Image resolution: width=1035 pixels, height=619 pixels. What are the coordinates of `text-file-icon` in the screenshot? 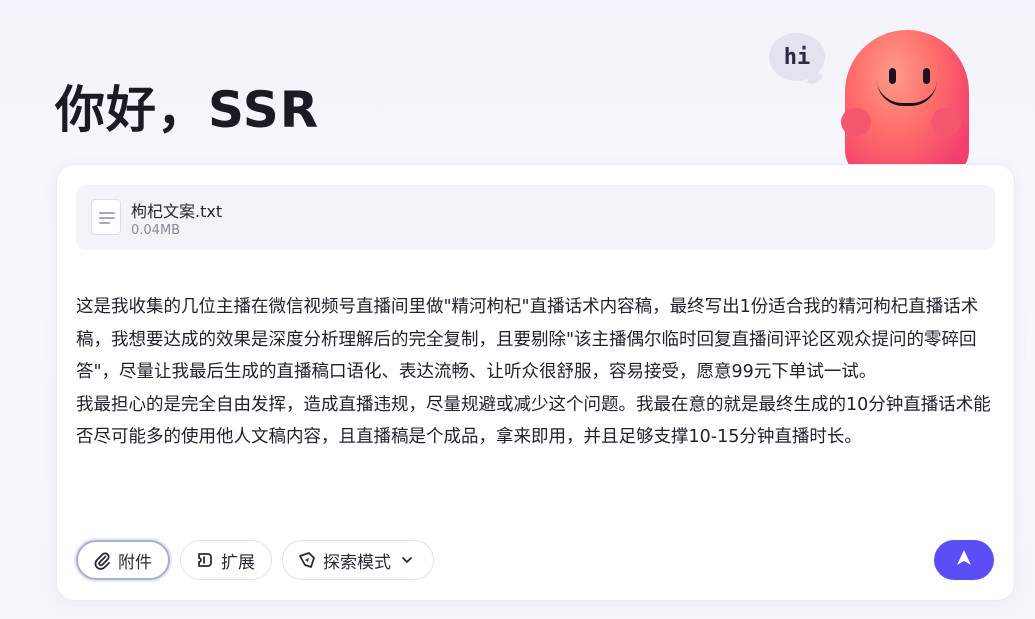 It's located at (106, 217).